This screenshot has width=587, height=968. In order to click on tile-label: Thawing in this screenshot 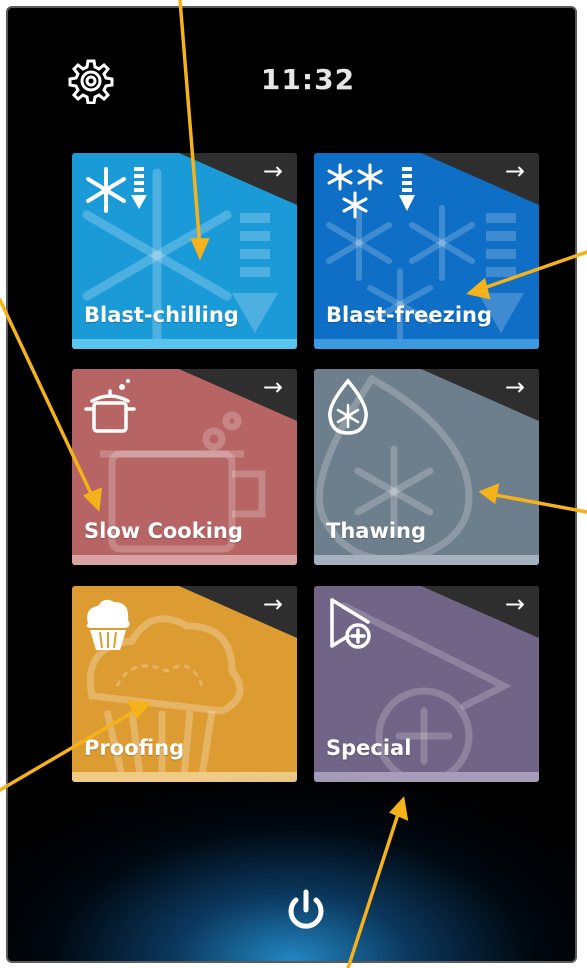, I will do `click(376, 531)`.